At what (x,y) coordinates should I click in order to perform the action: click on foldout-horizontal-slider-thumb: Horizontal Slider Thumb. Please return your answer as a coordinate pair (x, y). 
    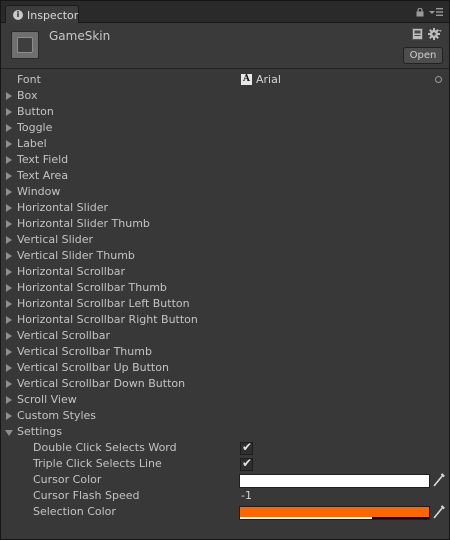
    Looking at the image, I should click on (225, 224).